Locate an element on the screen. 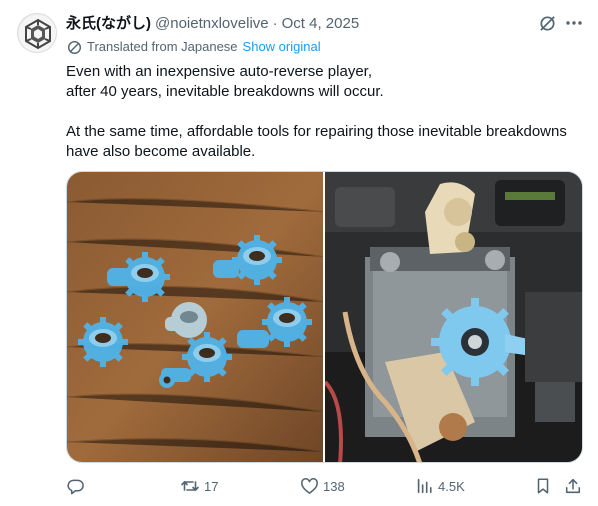 The image size is (598, 506). more-button is located at coordinates (574, 23).